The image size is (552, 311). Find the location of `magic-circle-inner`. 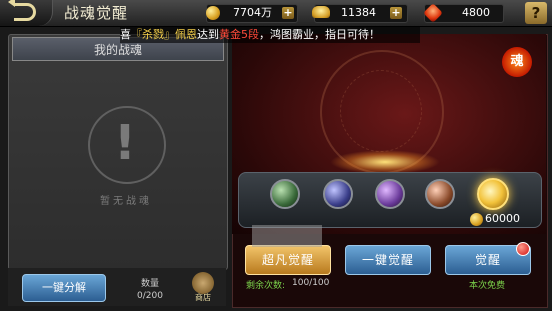

magic-circle-inner is located at coordinates (381, 111).